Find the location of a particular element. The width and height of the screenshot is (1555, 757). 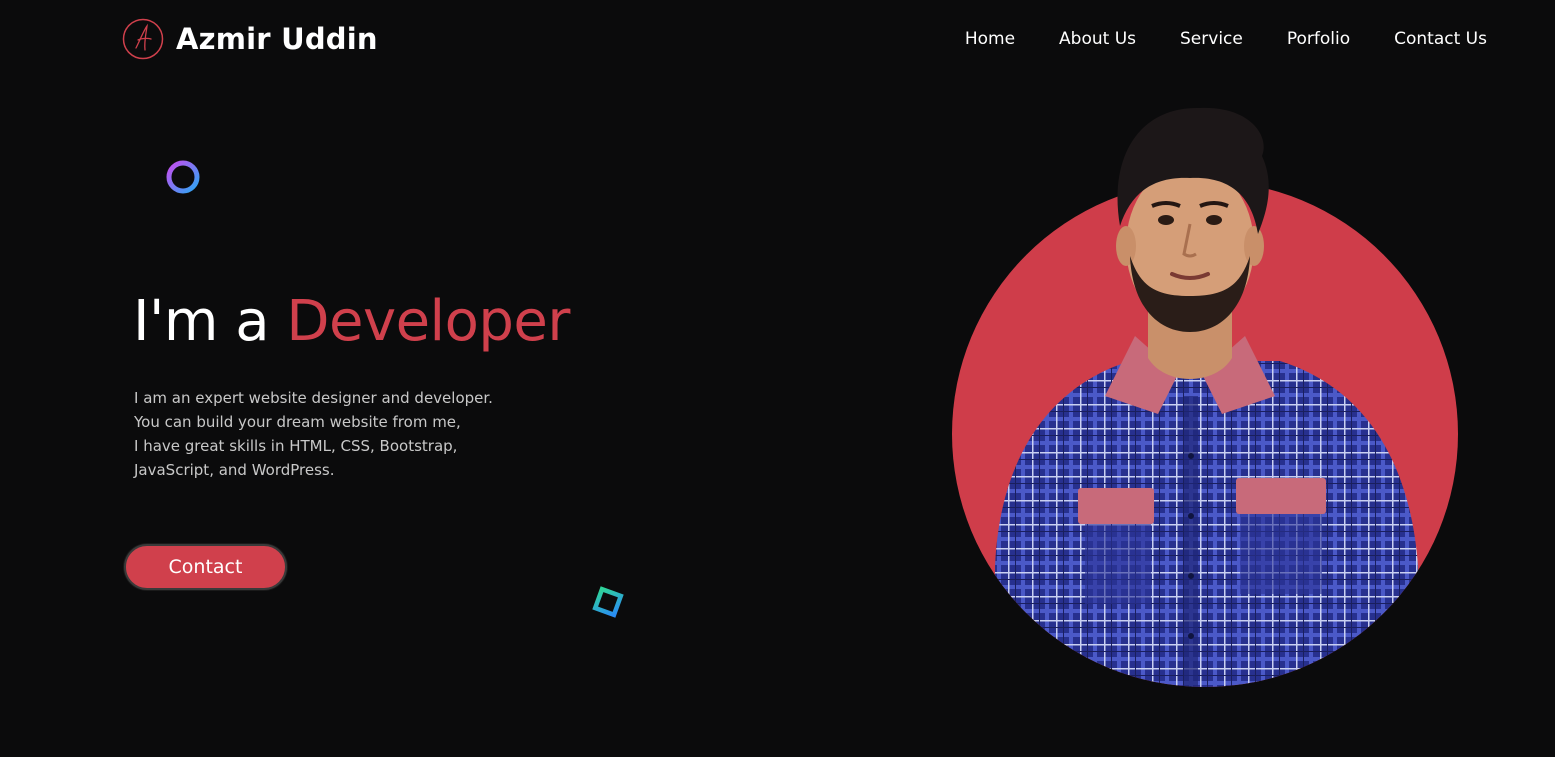

nav-item-portfolio: Porfolio is located at coordinates (1318, 39).